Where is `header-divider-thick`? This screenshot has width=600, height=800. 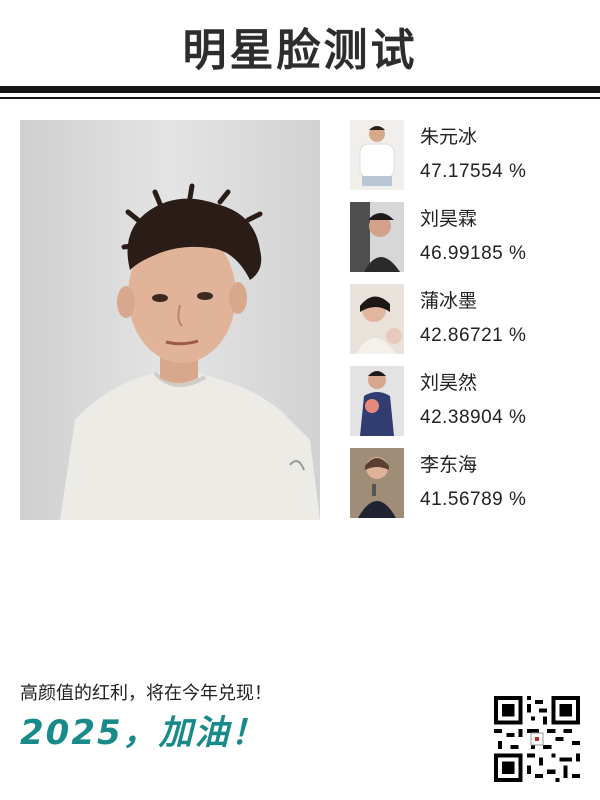
header-divider-thick is located at coordinates (300, 89).